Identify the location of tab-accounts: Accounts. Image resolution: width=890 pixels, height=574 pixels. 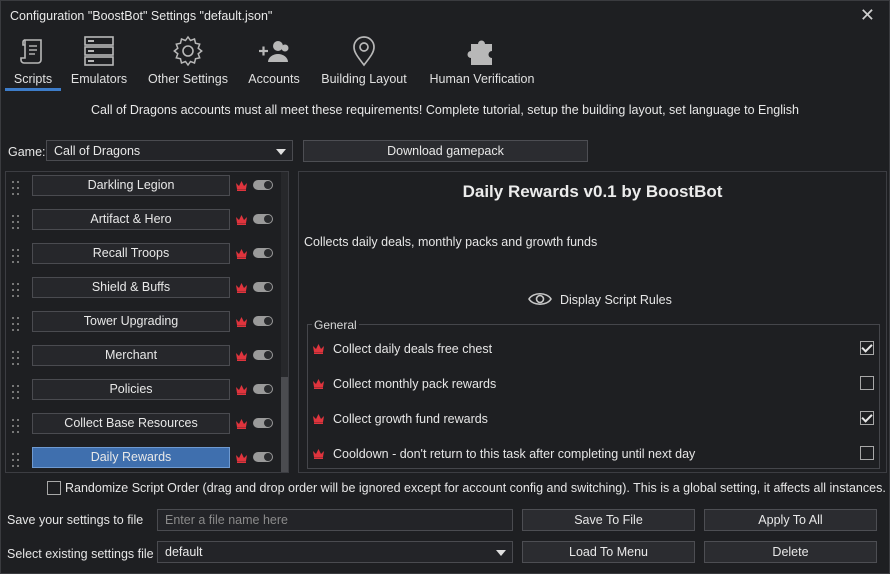
(274, 61).